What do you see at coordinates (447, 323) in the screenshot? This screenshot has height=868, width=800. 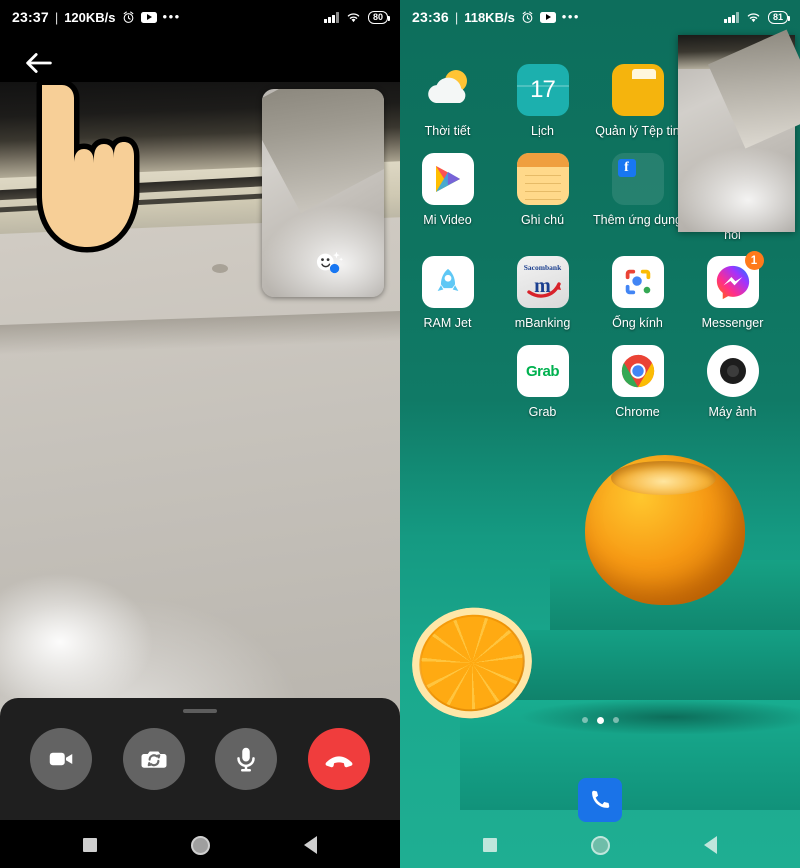 I see `app-label: RAM Jet` at bounding box center [447, 323].